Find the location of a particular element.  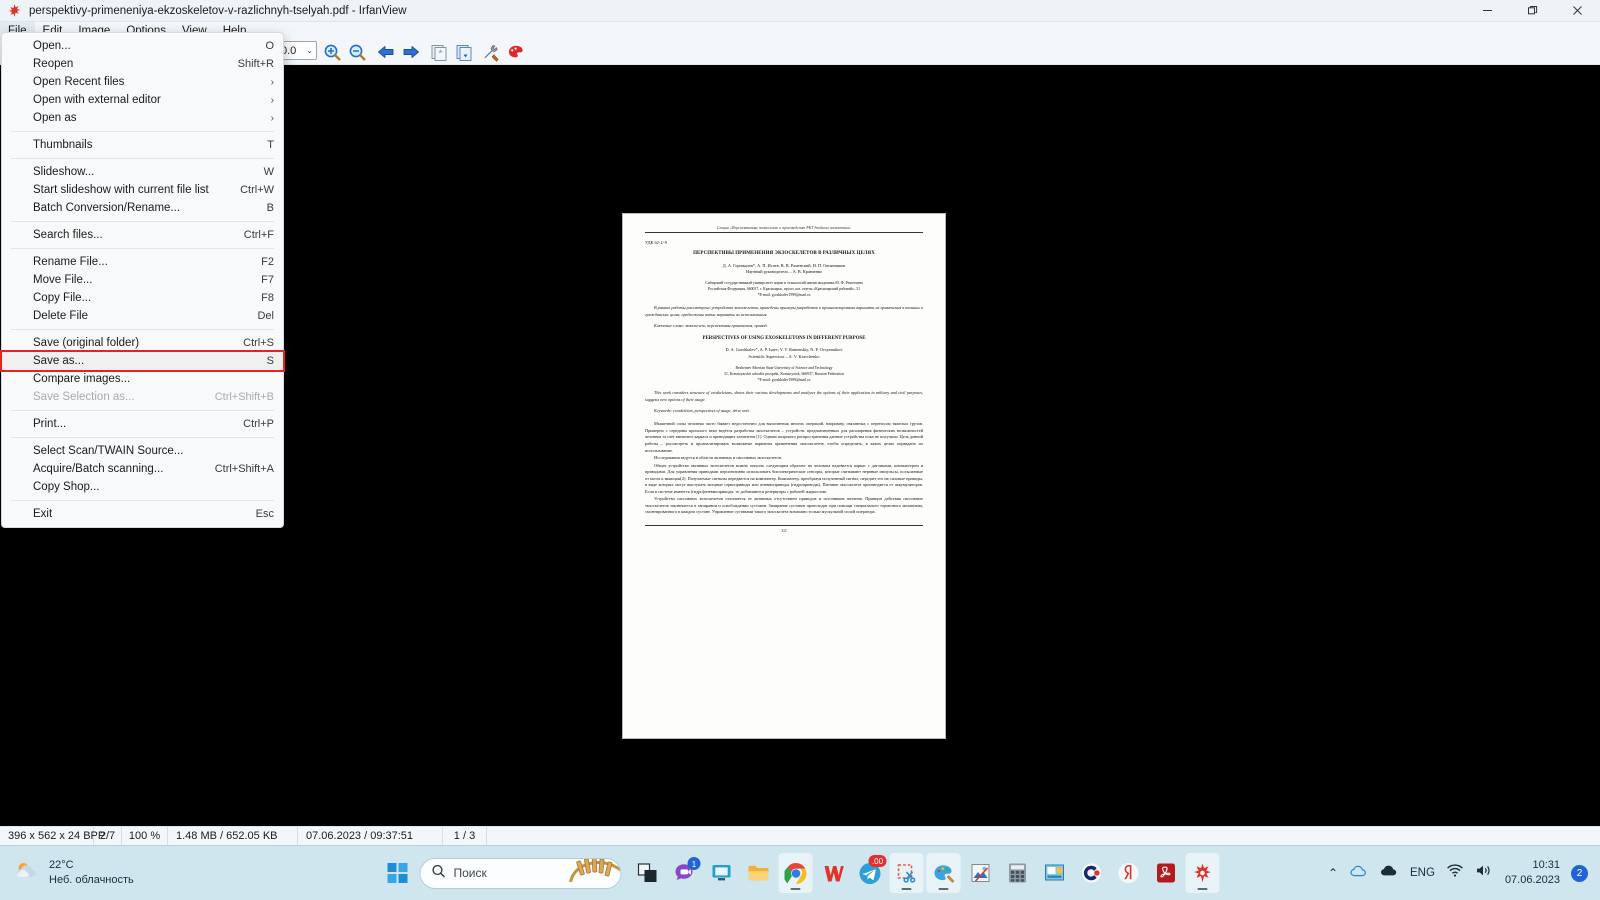

weather-description: Неб. облачность is located at coordinates (91, 880).